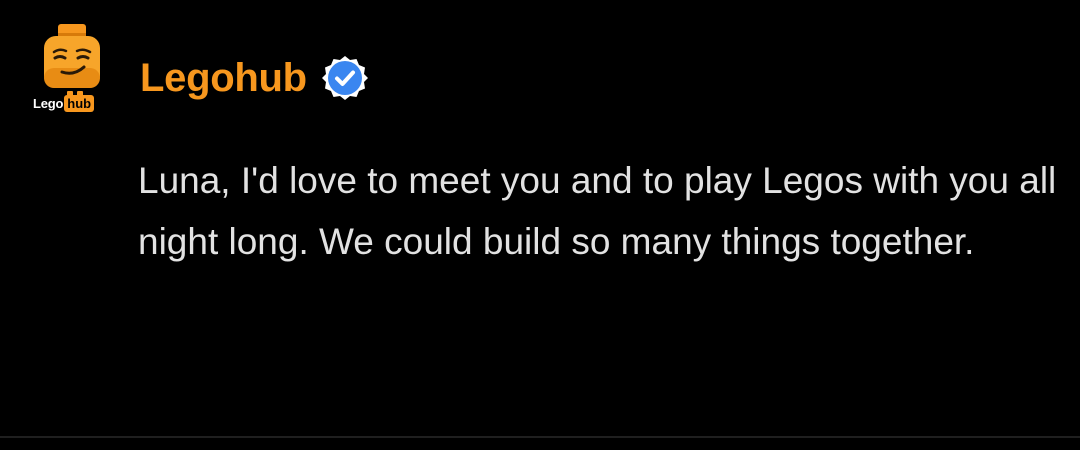 Image resolution: width=1080 pixels, height=450 pixels. Describe the element at coordinates (223, 78) in the screenshot. I see `author-name: Legohub` at that location.